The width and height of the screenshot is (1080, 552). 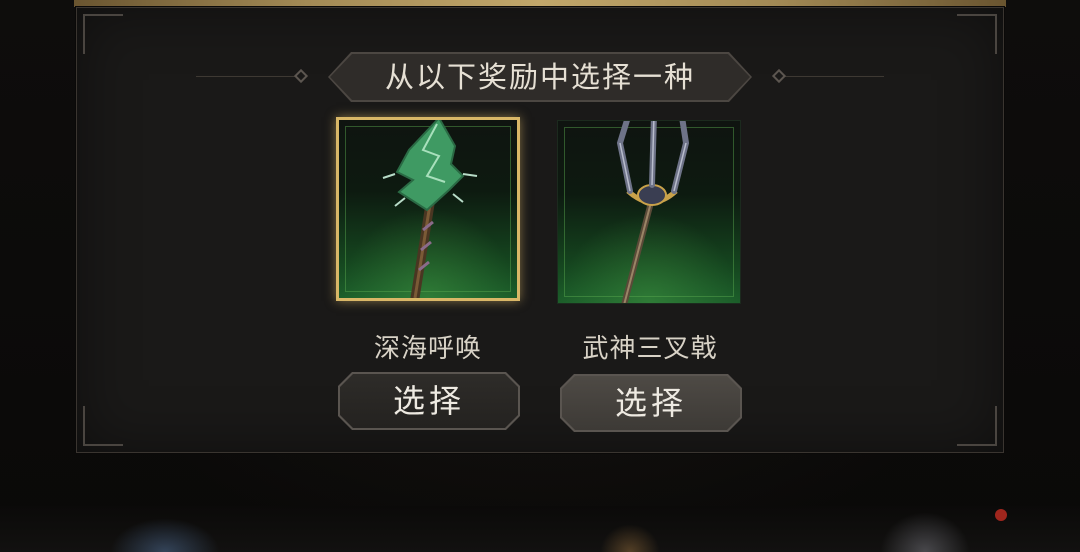 I want to click on dialog-title: 从以下奖励中选择一种, so click(x=539, y=77).